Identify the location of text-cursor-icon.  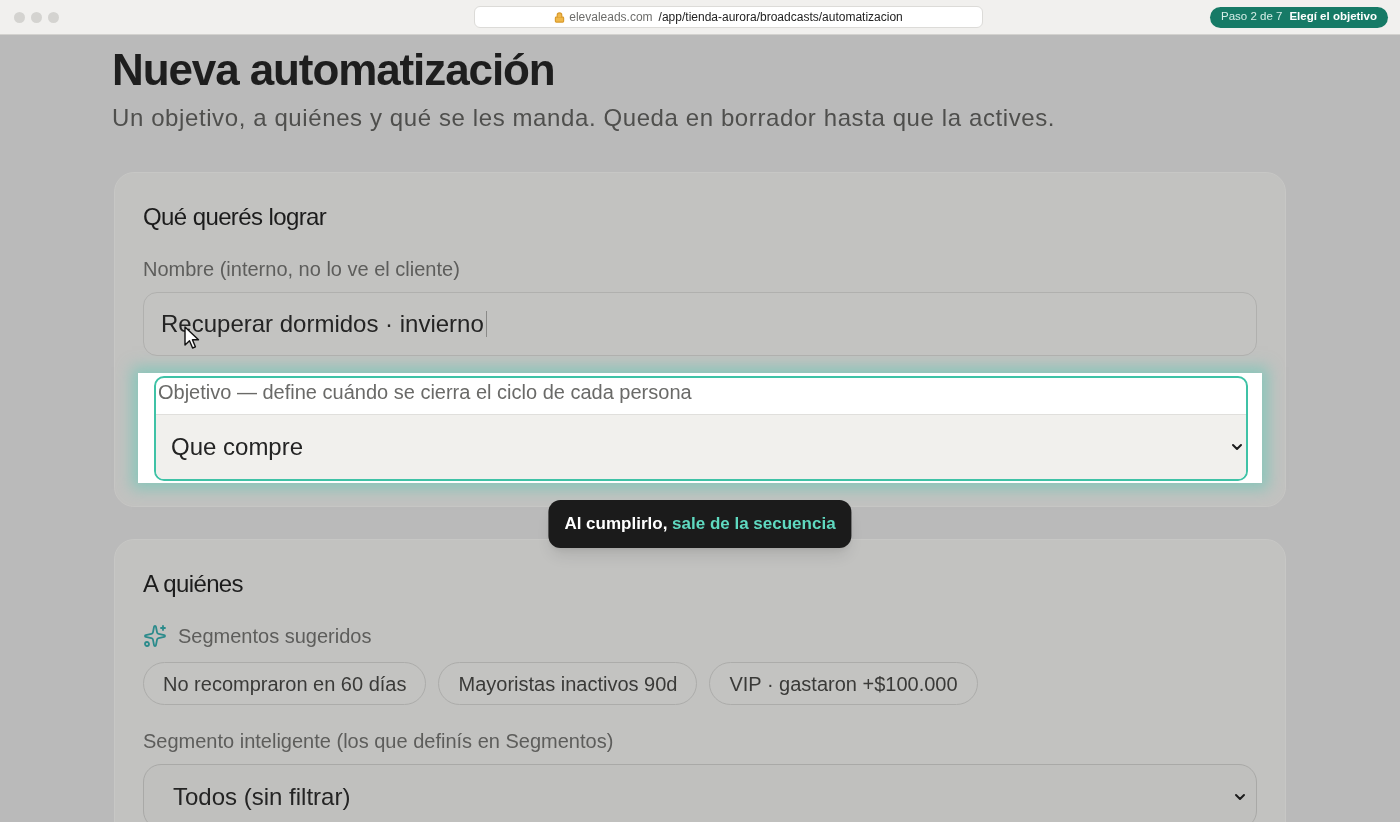
(486, 324).